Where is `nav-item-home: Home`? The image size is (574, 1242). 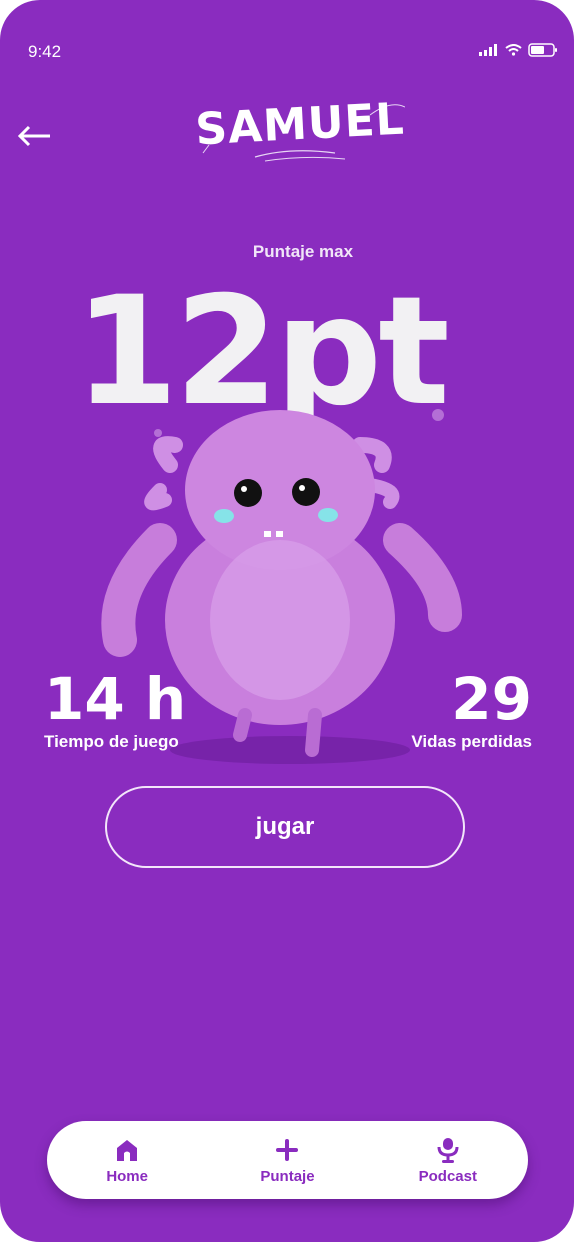
nav-item-home: Home is located at coordinates (127, 1160).